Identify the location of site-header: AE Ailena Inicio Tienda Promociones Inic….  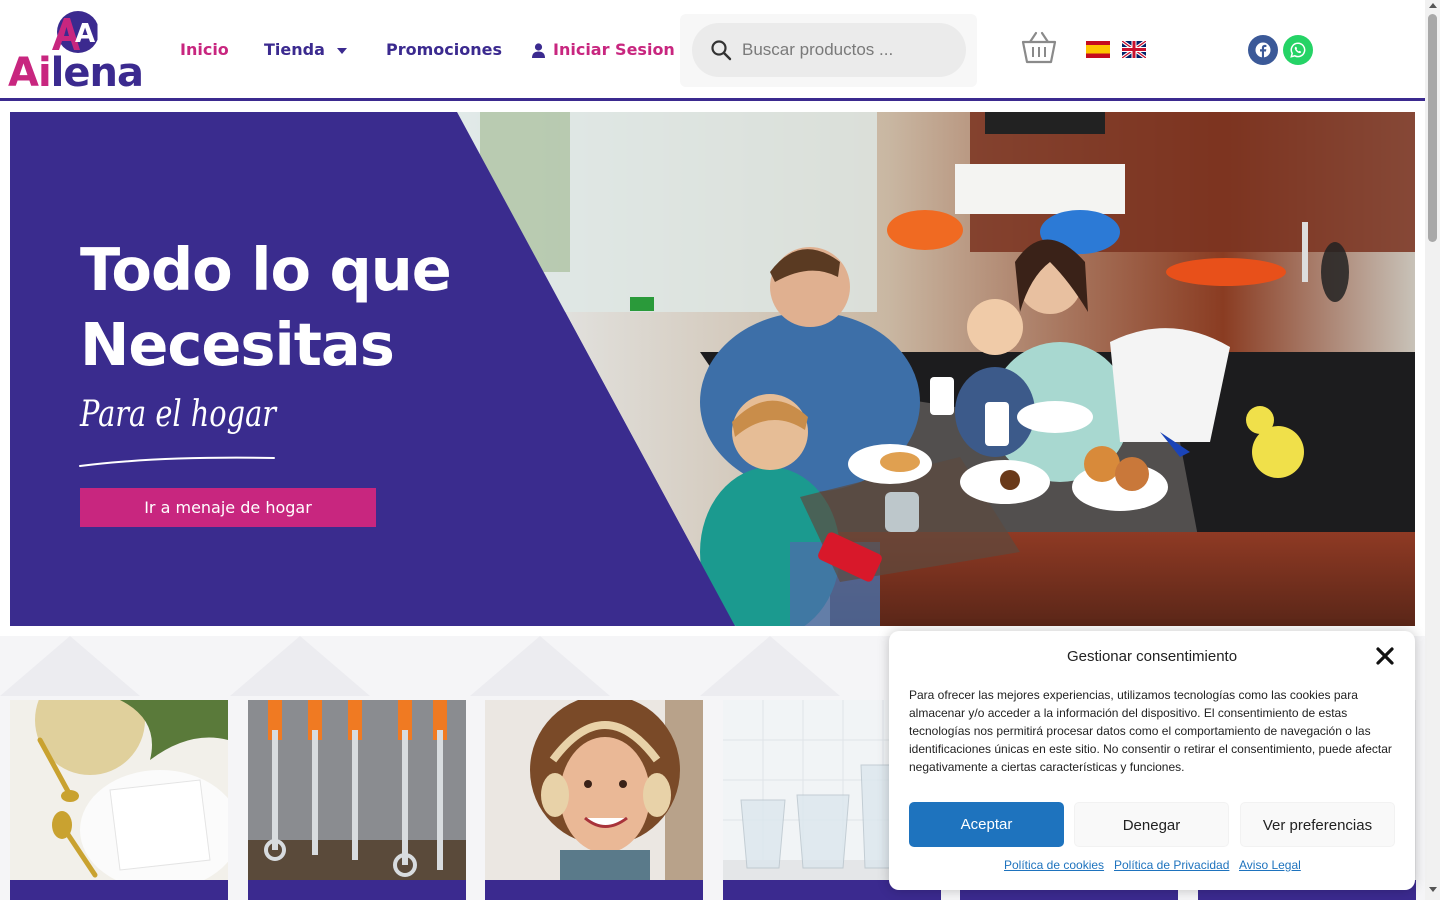
(712, 50).